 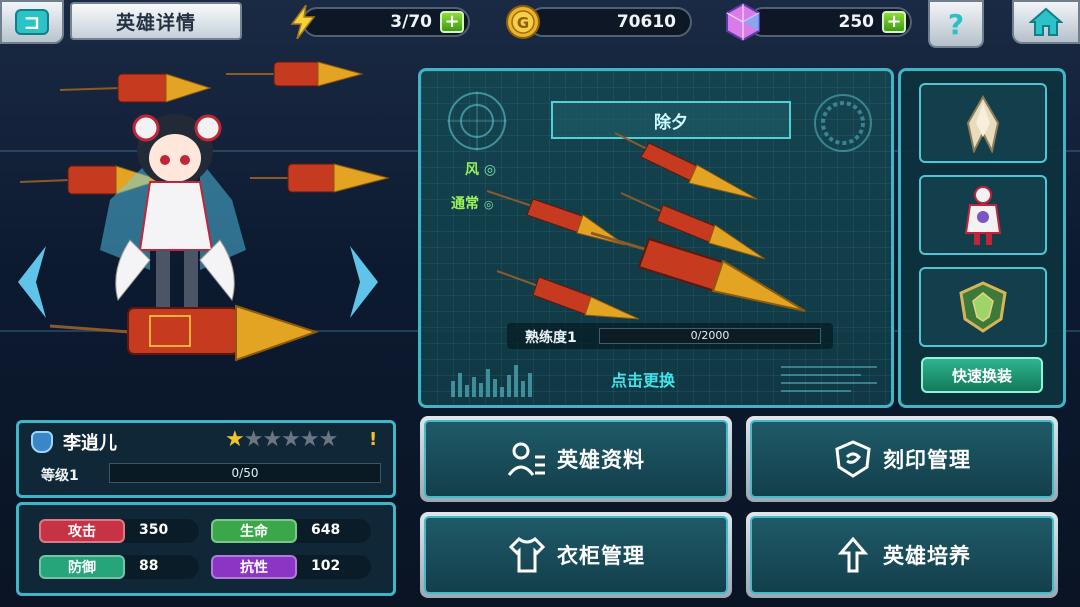 I want to click on proficiency-value: 0/2000, so click(x=710, y=335).